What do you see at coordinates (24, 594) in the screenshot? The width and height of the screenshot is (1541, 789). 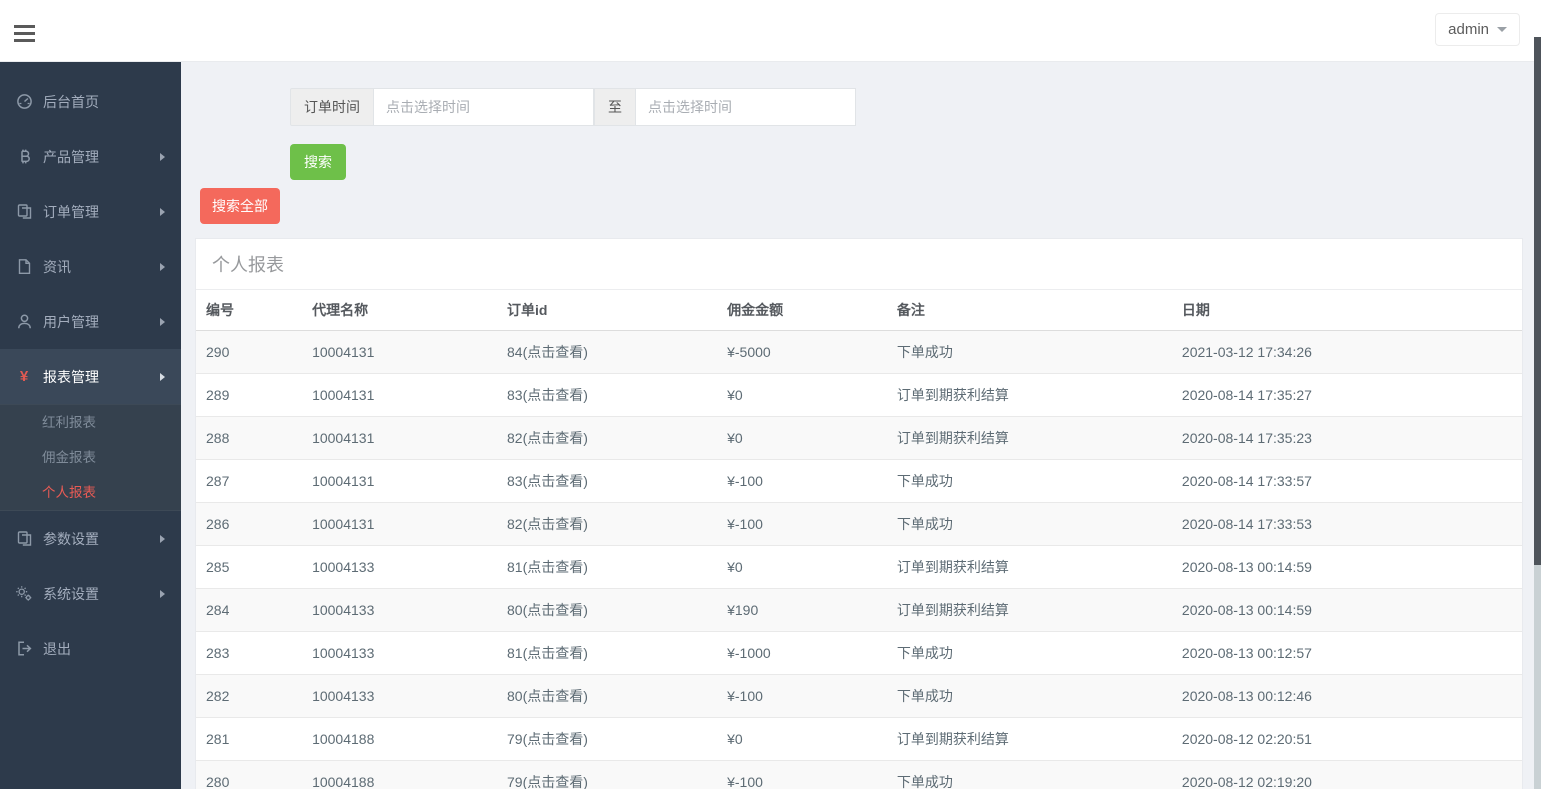 I see `gears-icon` at bounding box center [24, 594].